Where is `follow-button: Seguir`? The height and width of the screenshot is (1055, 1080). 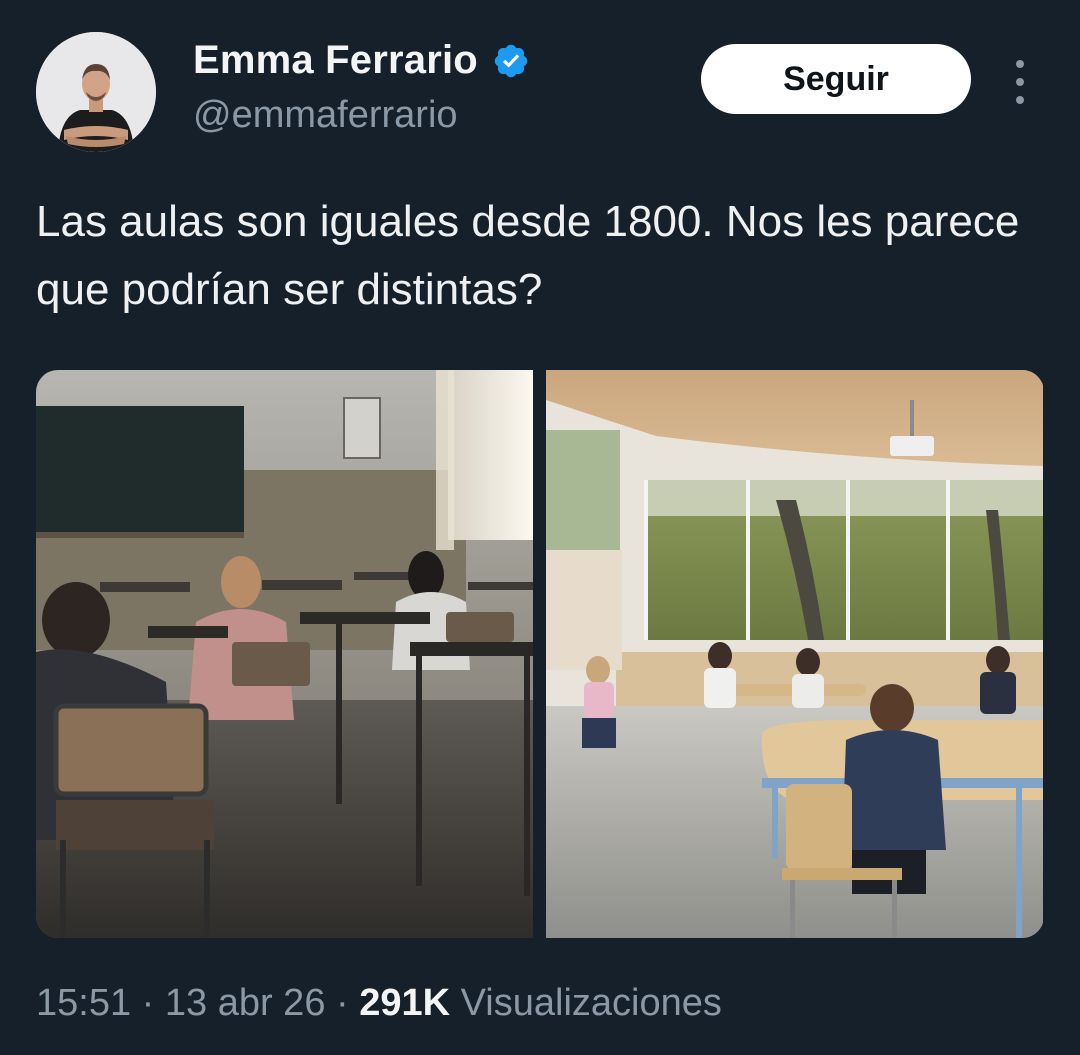
follow-button: Seguir is located at coordinates (836, 79).